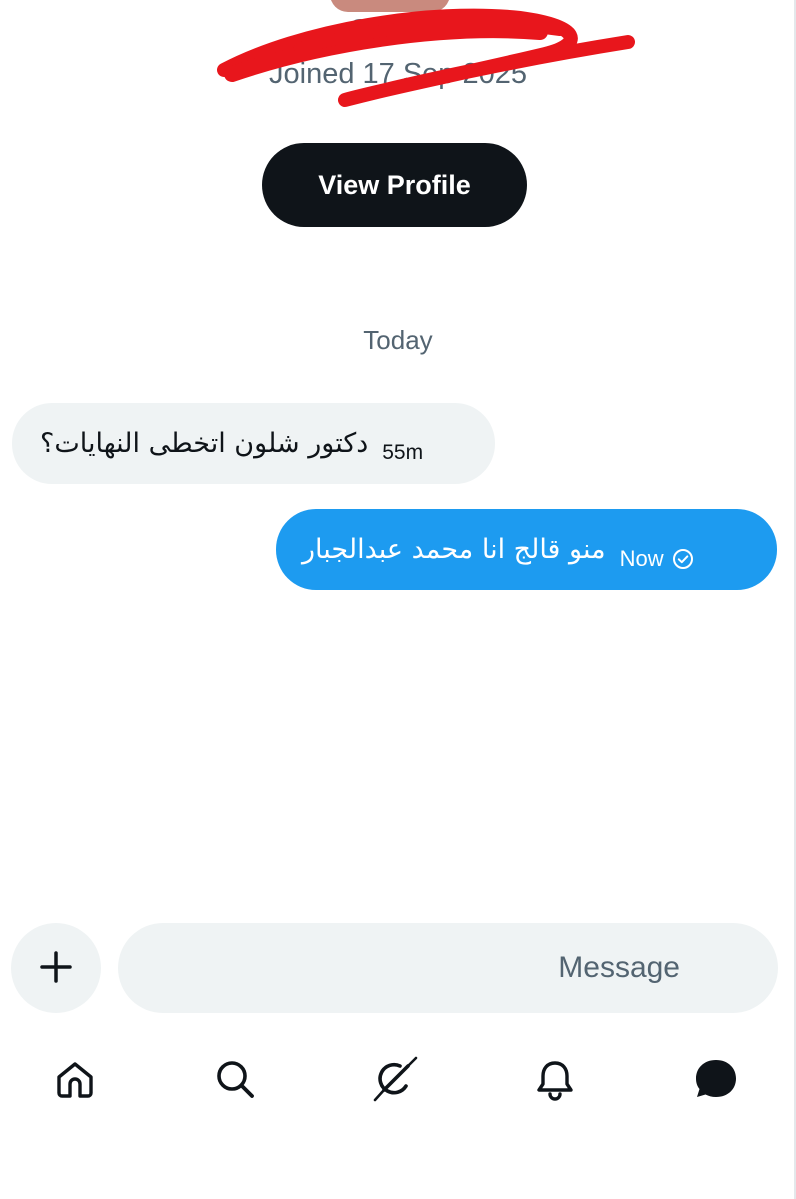  I want to click on message-input, so click(448, 968).